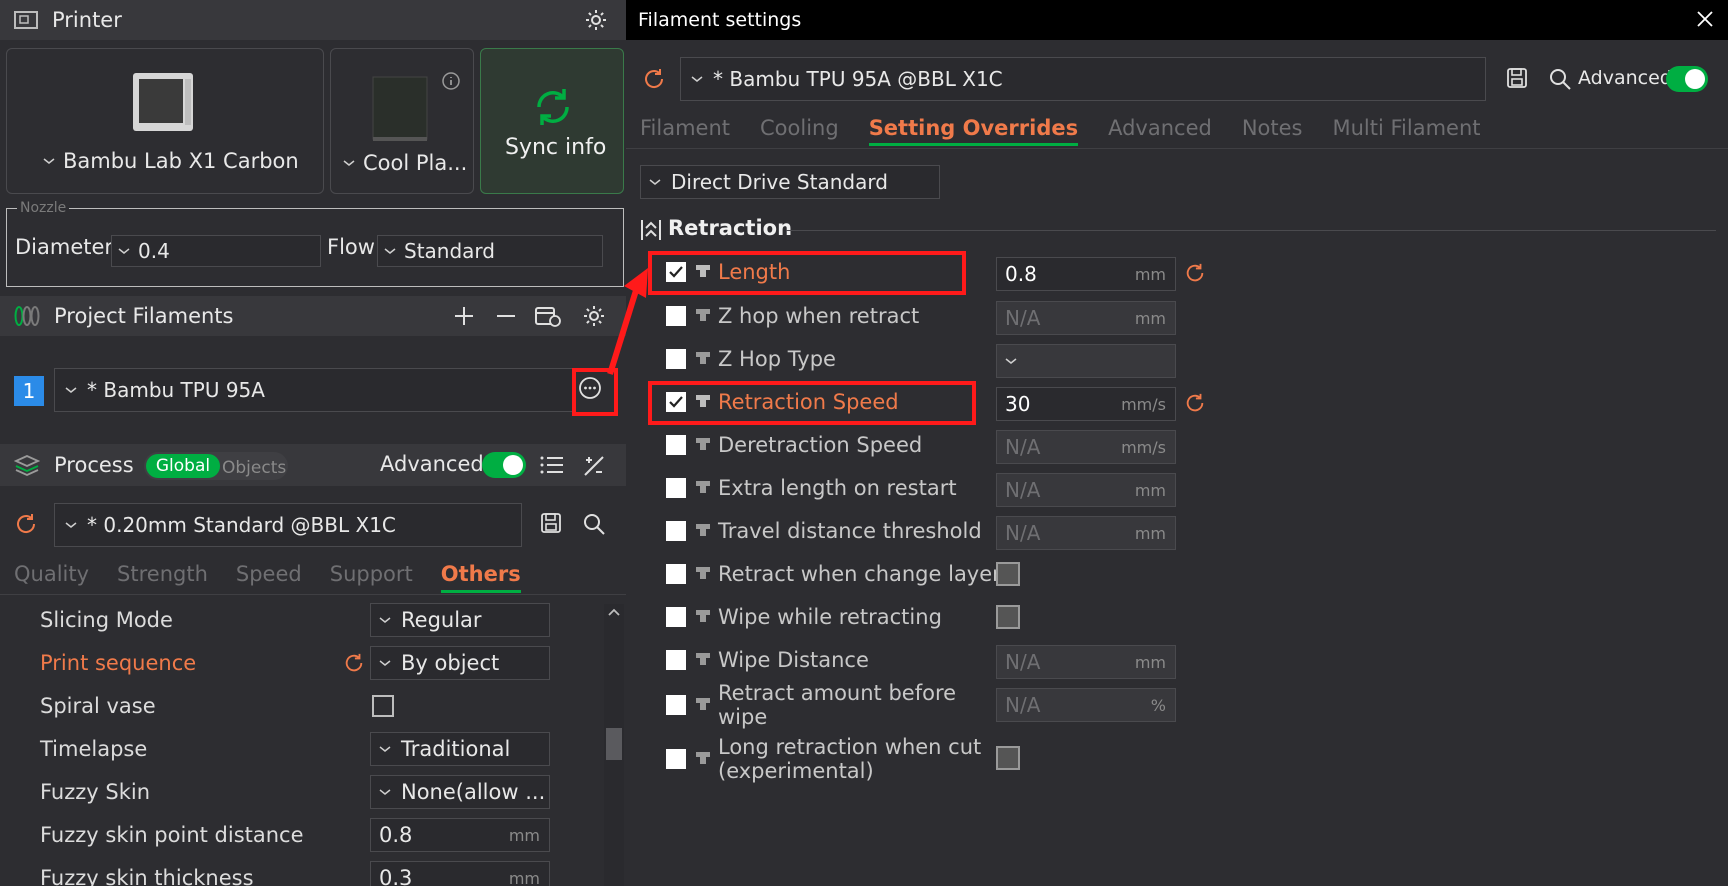 Image resolution: width=1728 pixels, height=886 pixels. I want to click on close-icon, so click(1705, 19).